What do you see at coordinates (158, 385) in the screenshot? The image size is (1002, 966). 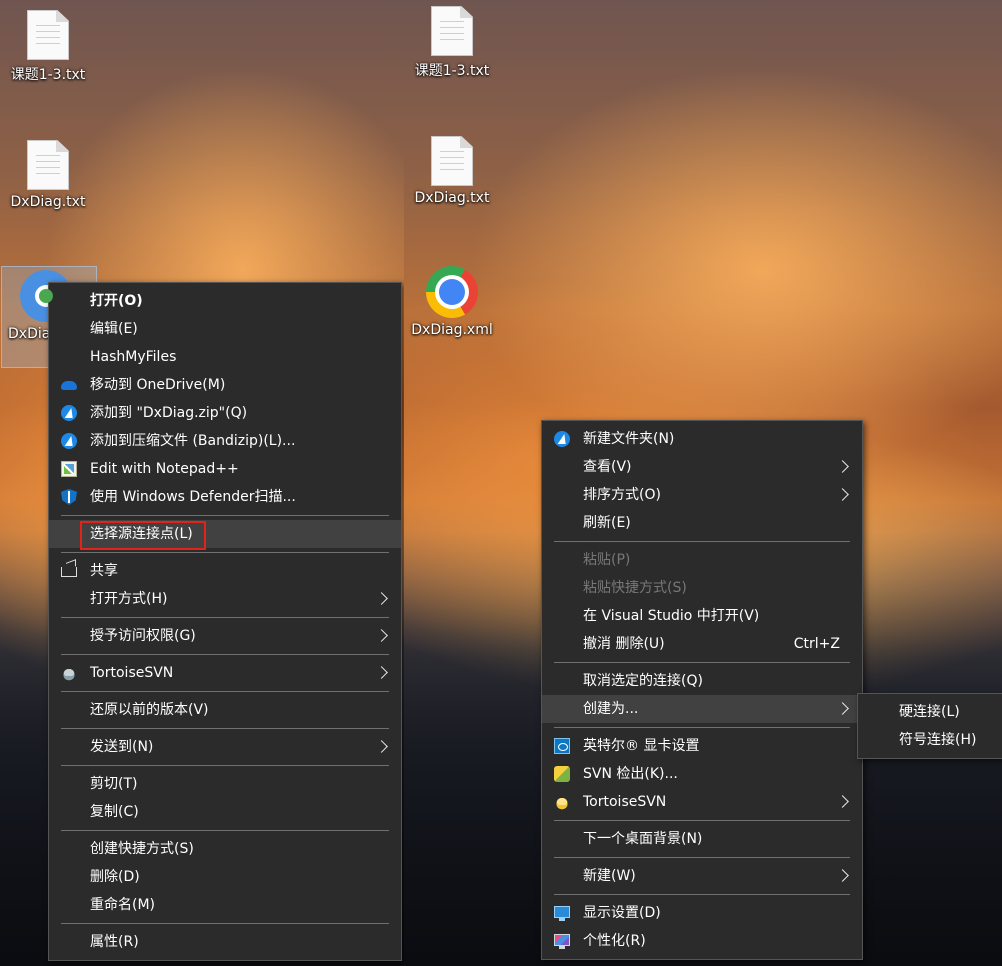 I see `menu-item-label: 移动到 OneDrive(M)` at bounding box center [158, 385].